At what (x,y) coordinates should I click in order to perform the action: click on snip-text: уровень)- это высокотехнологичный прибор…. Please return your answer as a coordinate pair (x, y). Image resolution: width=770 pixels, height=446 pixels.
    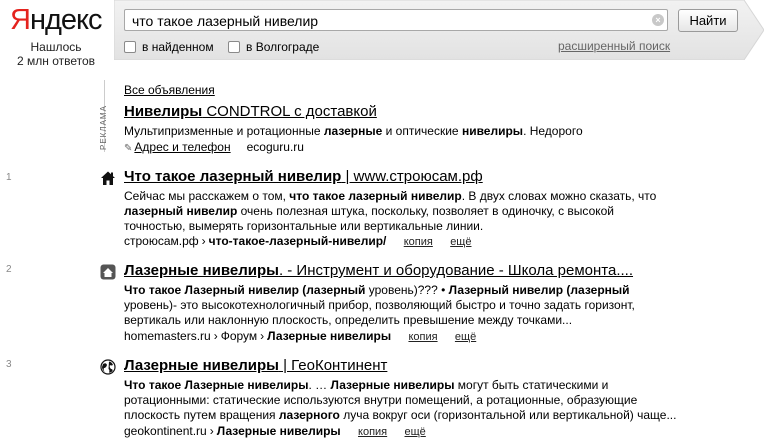
    Looking at the image, I should click on (379, 305).